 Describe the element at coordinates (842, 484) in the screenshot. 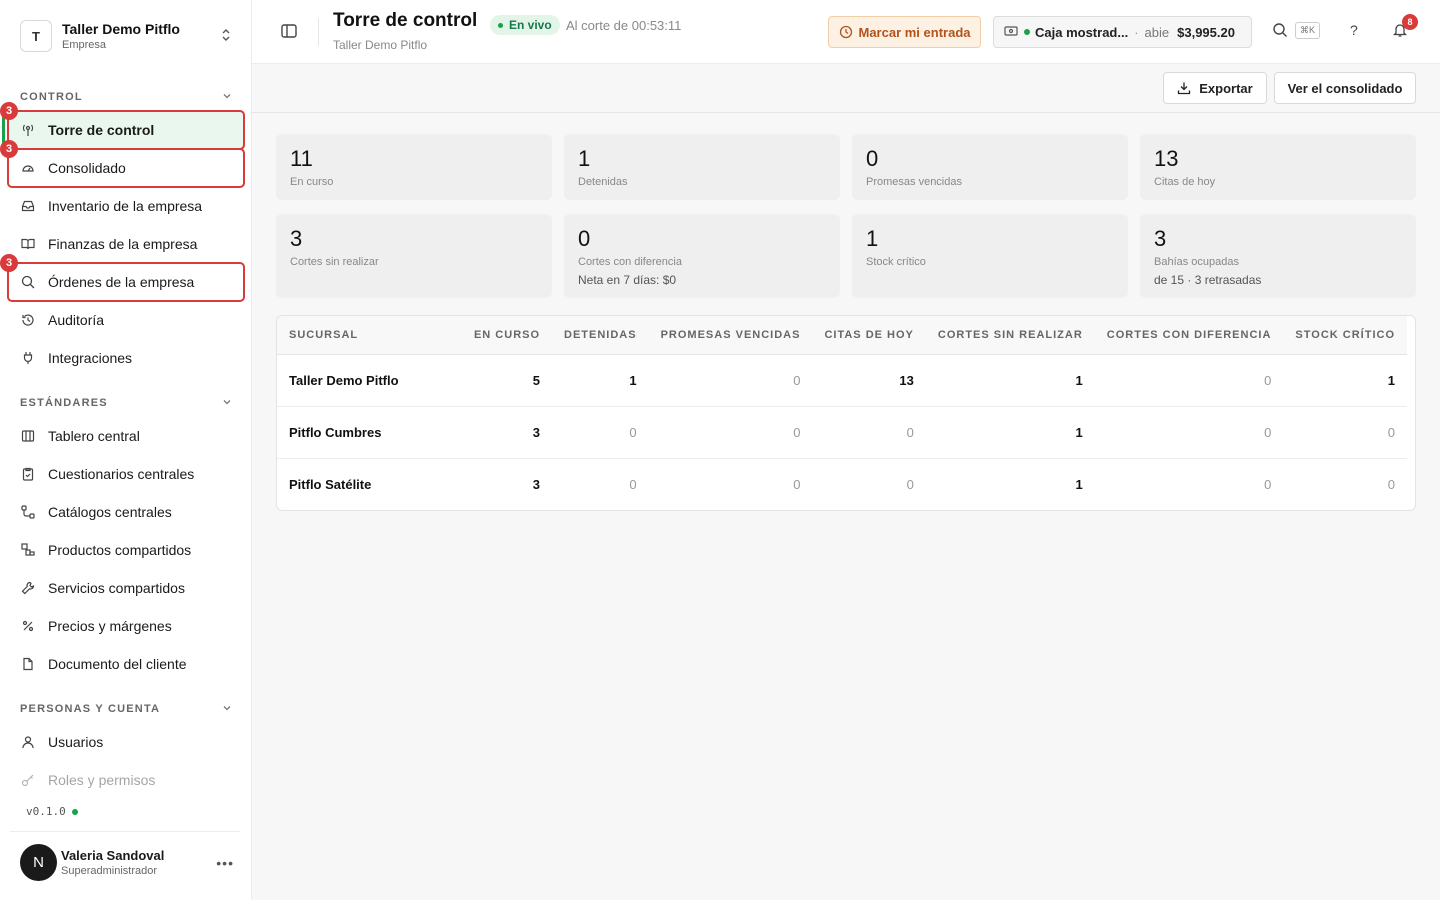

I see `table-row: Pitflo Satélite 3 0 0 0 1 0 0` at that location.